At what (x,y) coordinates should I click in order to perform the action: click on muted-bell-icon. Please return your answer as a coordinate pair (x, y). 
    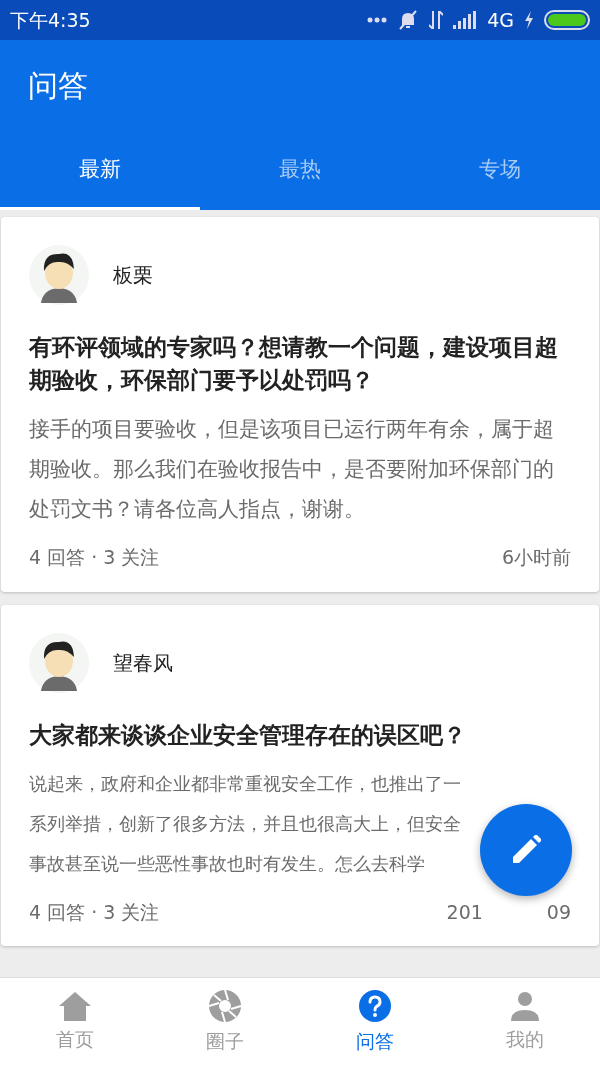
    Looking at the image, I should click on (408, 20).